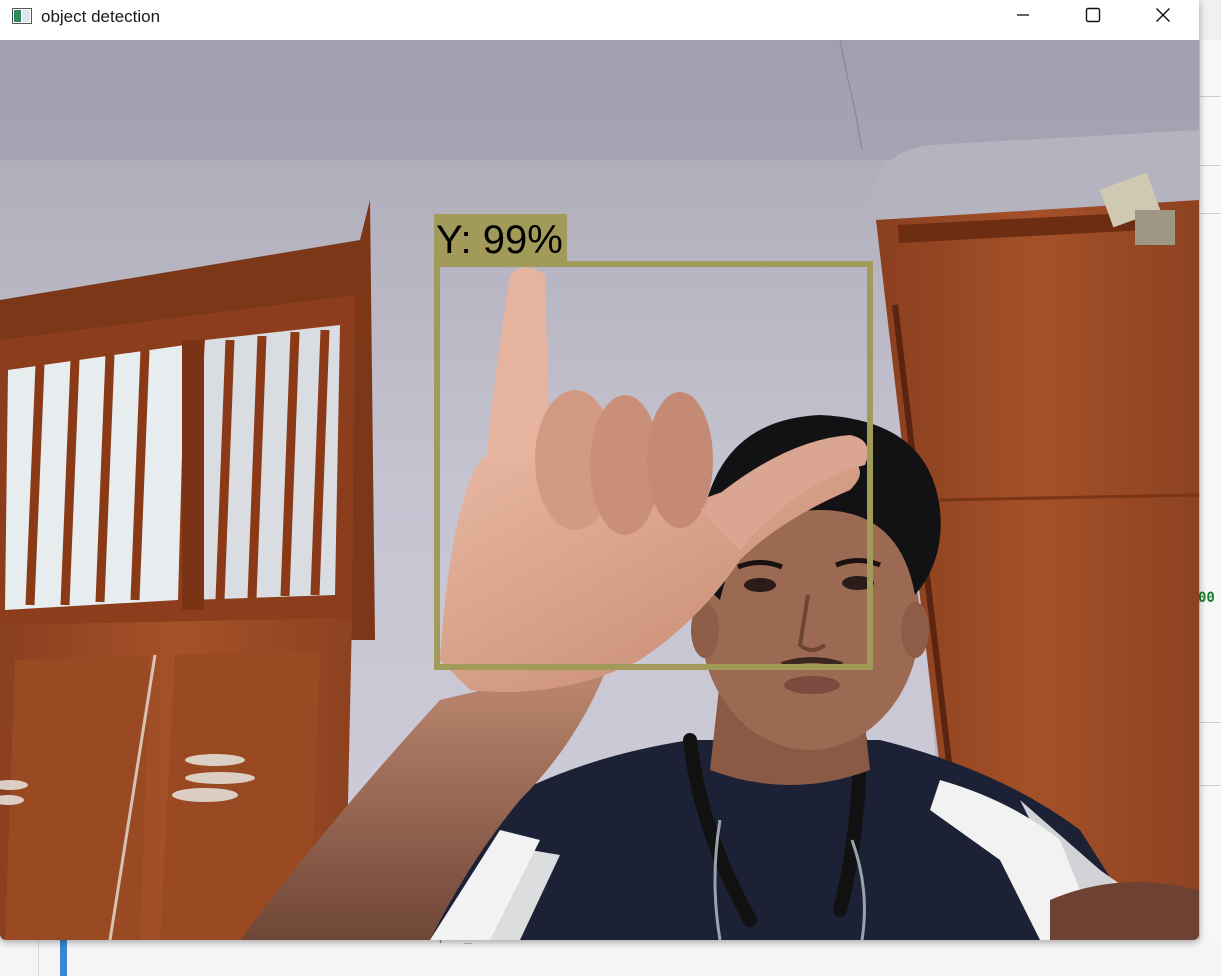 The width and height of the screenshot is (1221, 976). What do you see at coordinates (38, 958) in the screenshot?
I see `background-bottom-divider` at bounding box center [38, 958].